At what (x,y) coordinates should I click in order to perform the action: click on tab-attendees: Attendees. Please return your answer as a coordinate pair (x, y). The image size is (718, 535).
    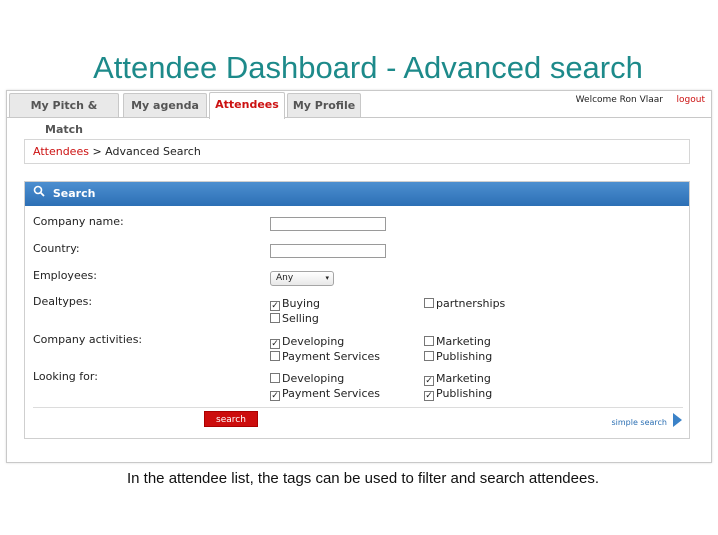
    Looking at the image, I should click on (247, 105).